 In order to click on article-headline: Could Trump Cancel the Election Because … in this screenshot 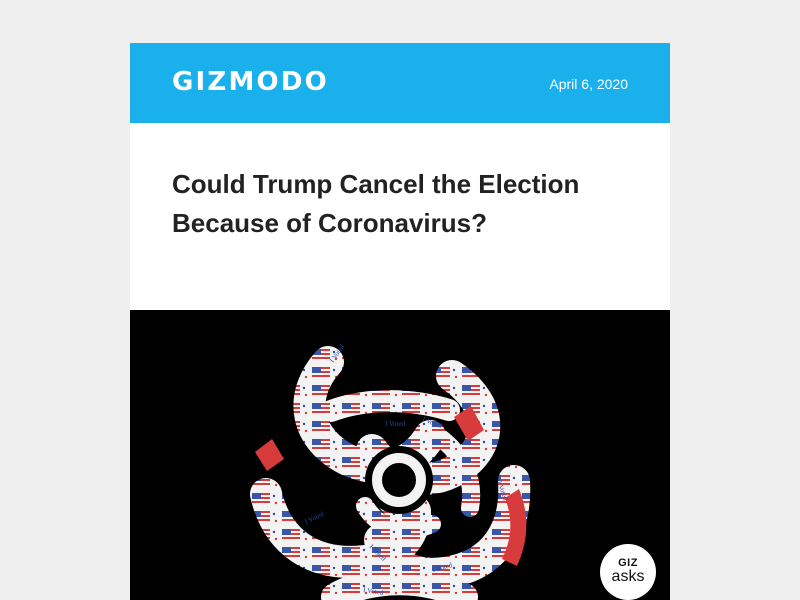, I will do `click(382, 204)`.